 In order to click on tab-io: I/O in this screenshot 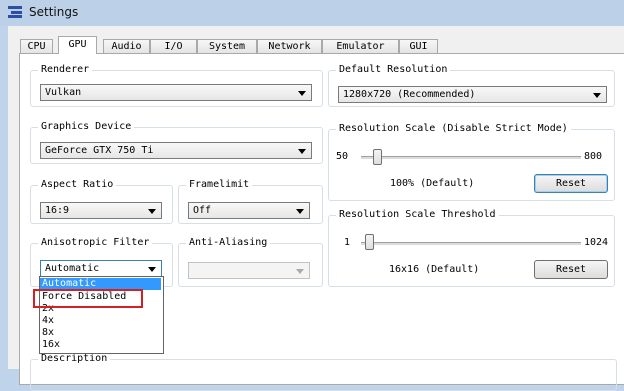, I will do `click(173, 46)`.